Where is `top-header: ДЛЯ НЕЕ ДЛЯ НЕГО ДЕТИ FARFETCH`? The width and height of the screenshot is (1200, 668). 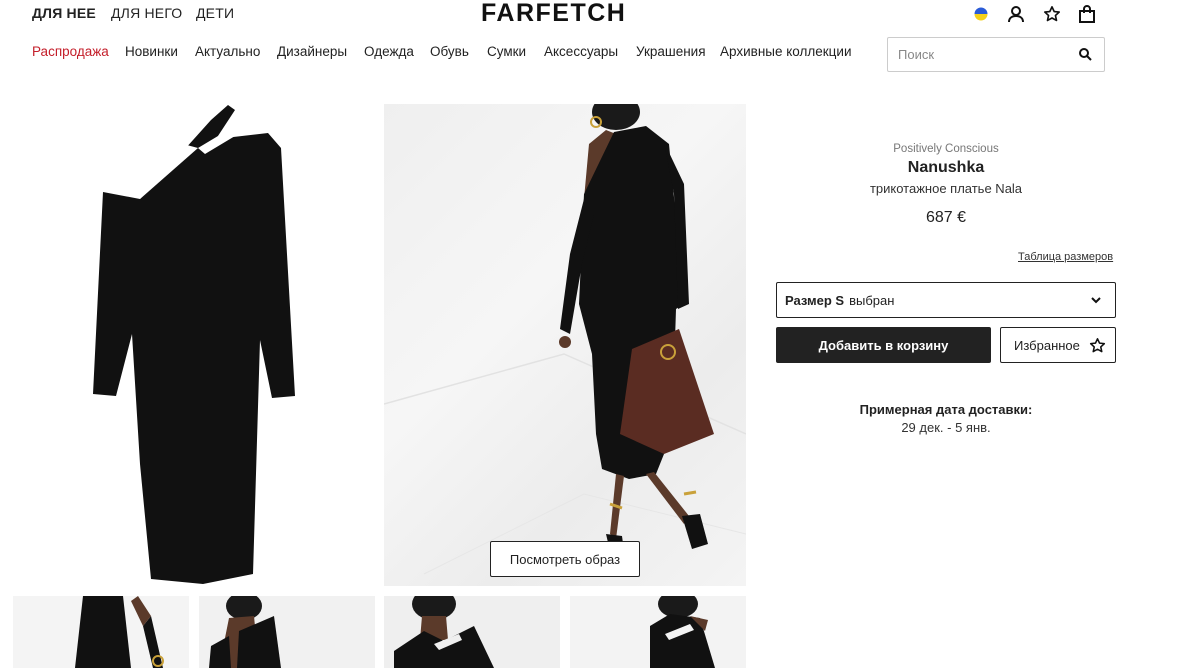 top-header: ДЛЯ НЕЕ ДЛЯ НЕГО ДЕТИ FARFETCH is located at coordinates (600, 14).